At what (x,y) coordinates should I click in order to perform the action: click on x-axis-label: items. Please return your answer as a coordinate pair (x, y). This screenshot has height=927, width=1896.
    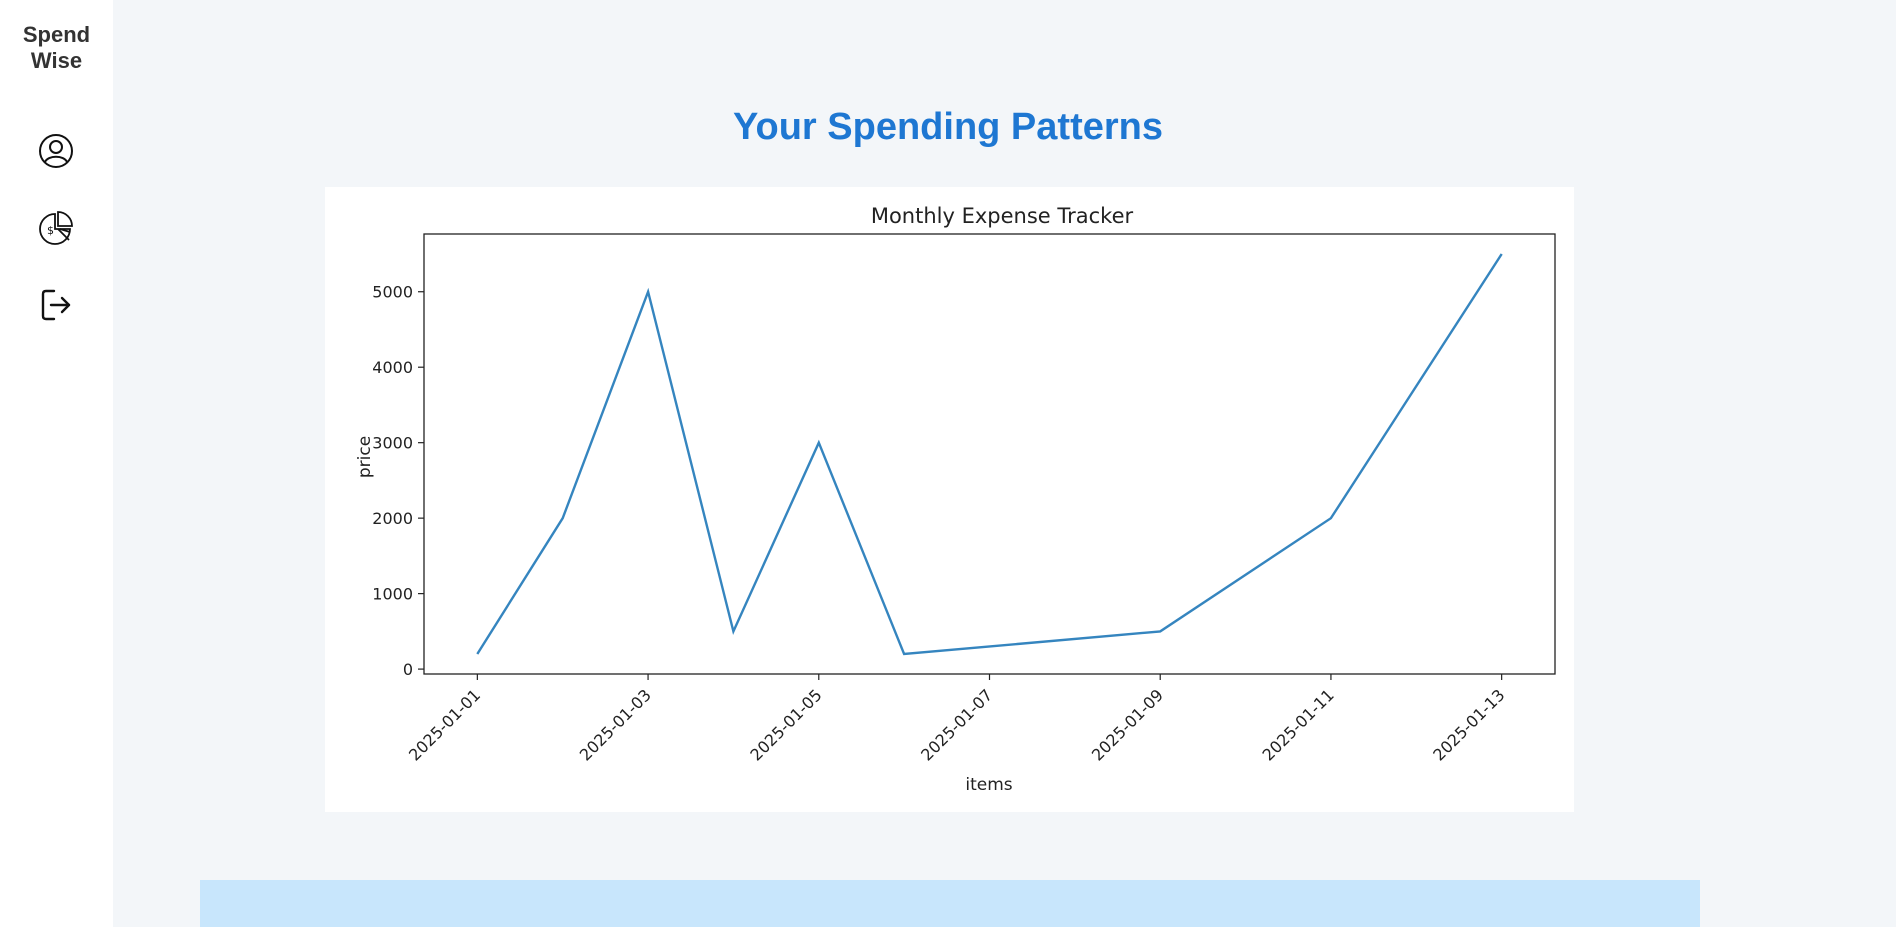
    Looking at the image, I should click on (988, 785).